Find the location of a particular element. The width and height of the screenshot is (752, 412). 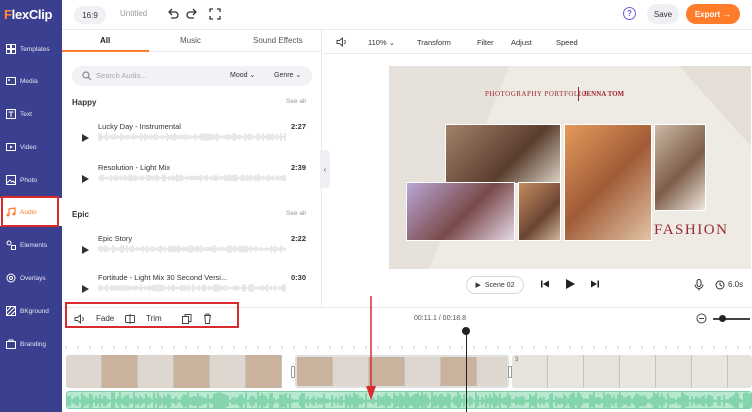

collapse-panel-button: ‹ is located at coordinates (325, 169).